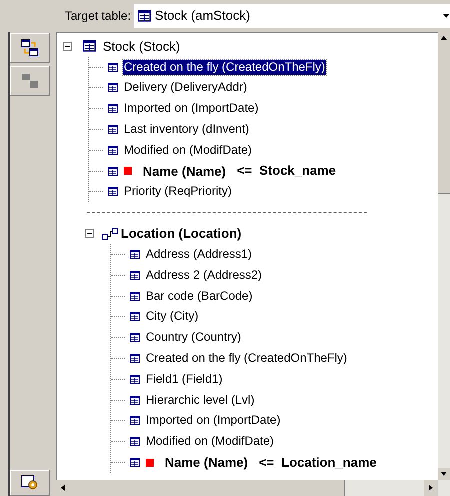 The width and height of the screenshot is (450, 496). I want to click on unlink-tables-button, so click(30, 81).